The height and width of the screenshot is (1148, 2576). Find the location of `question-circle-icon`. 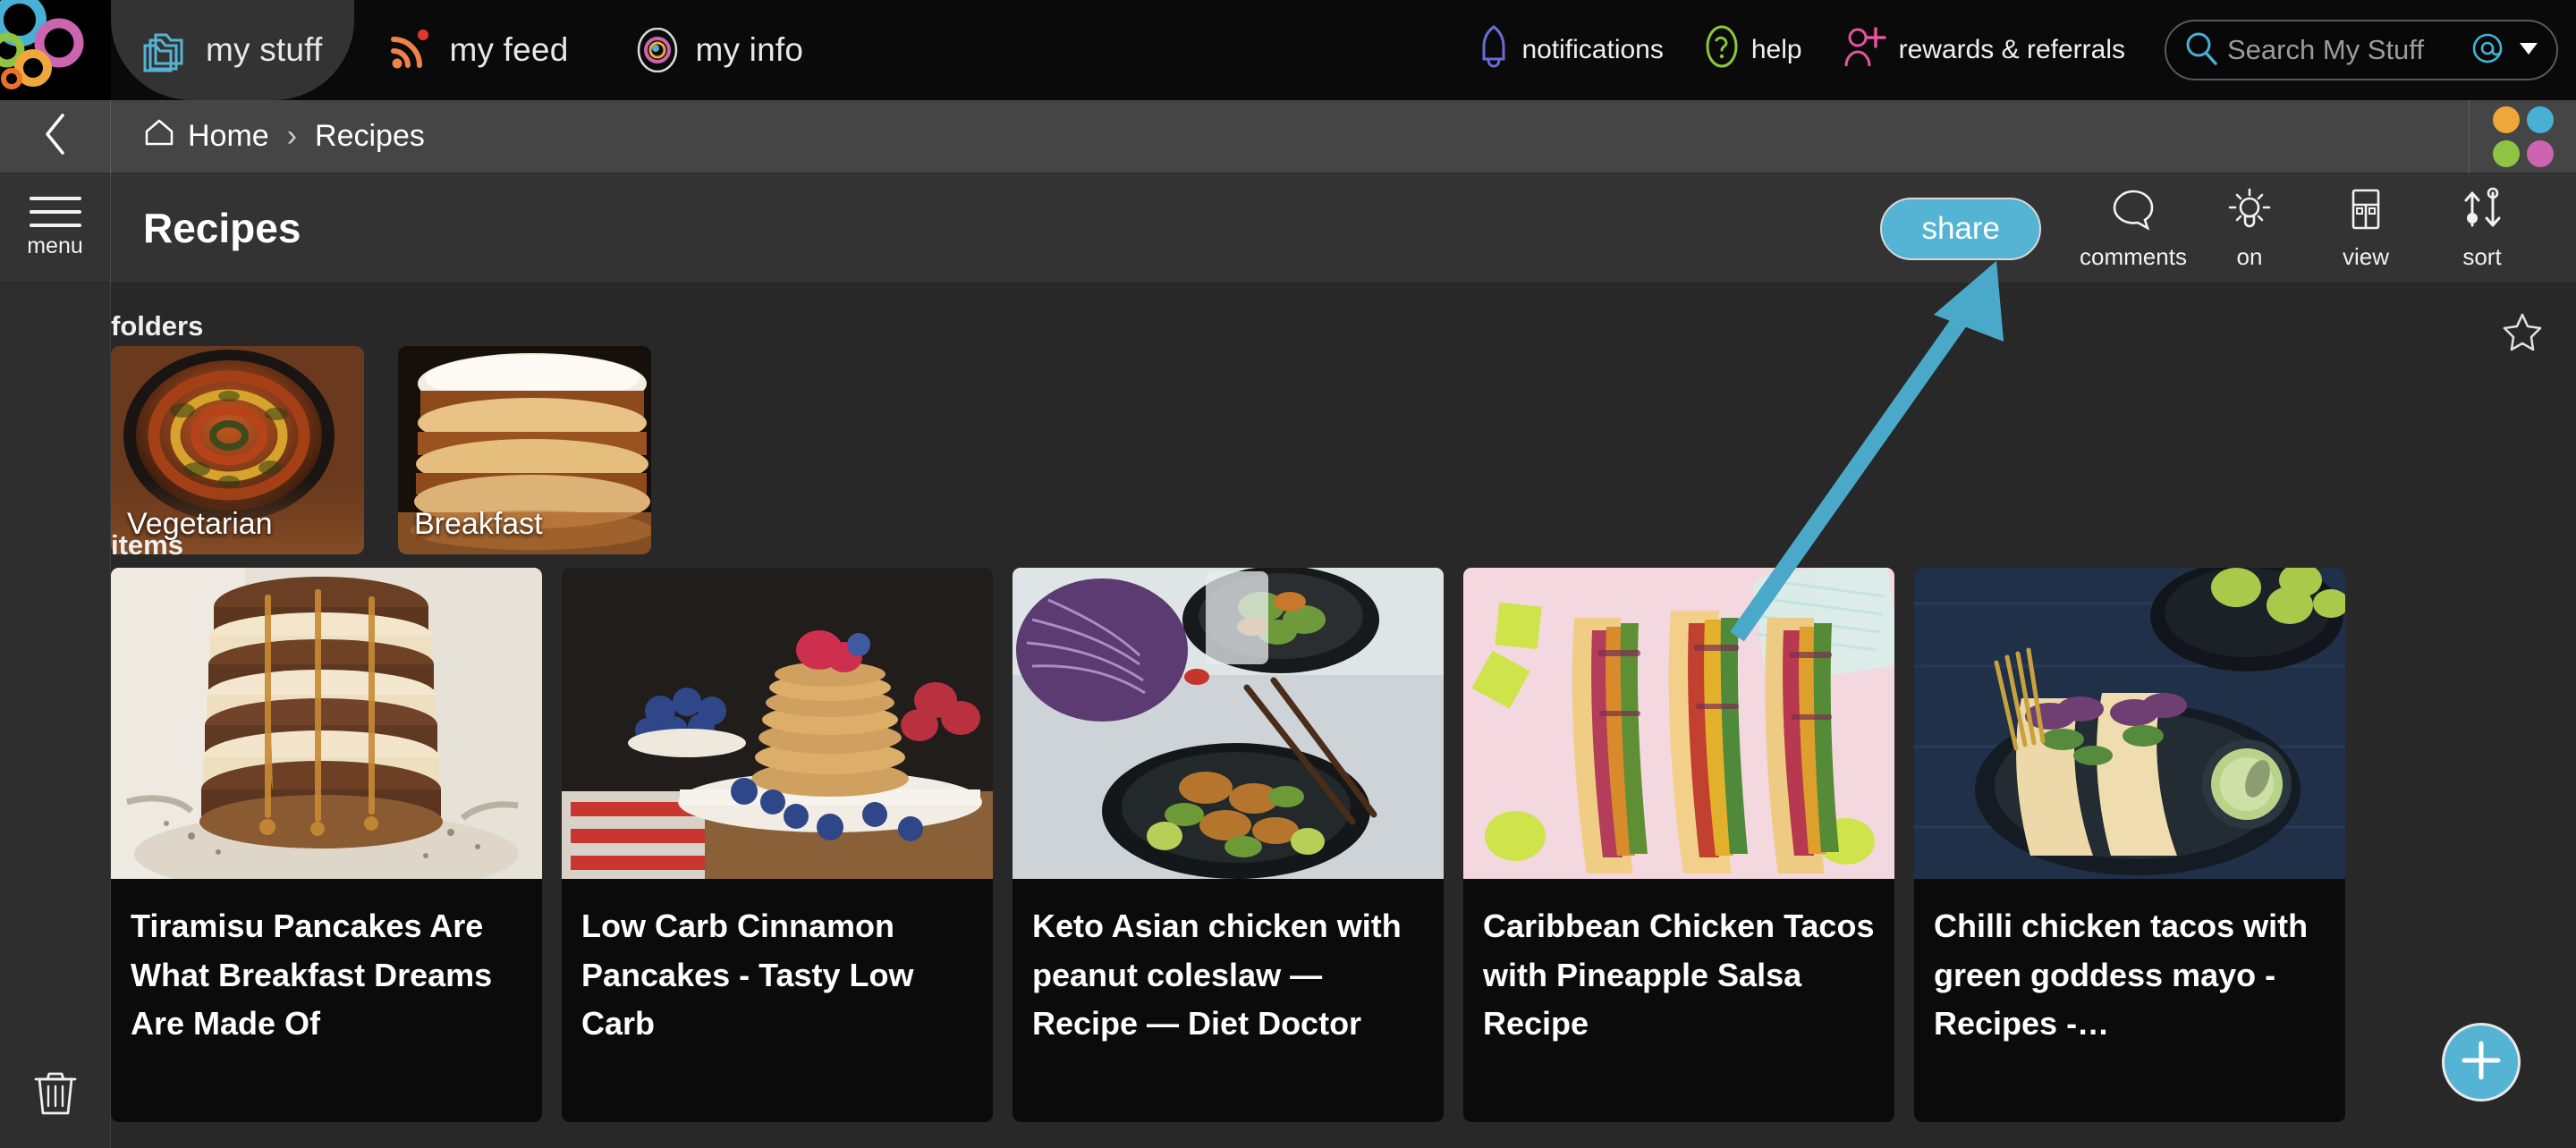

question-circle-icon is located at coordinates (1722, 50).